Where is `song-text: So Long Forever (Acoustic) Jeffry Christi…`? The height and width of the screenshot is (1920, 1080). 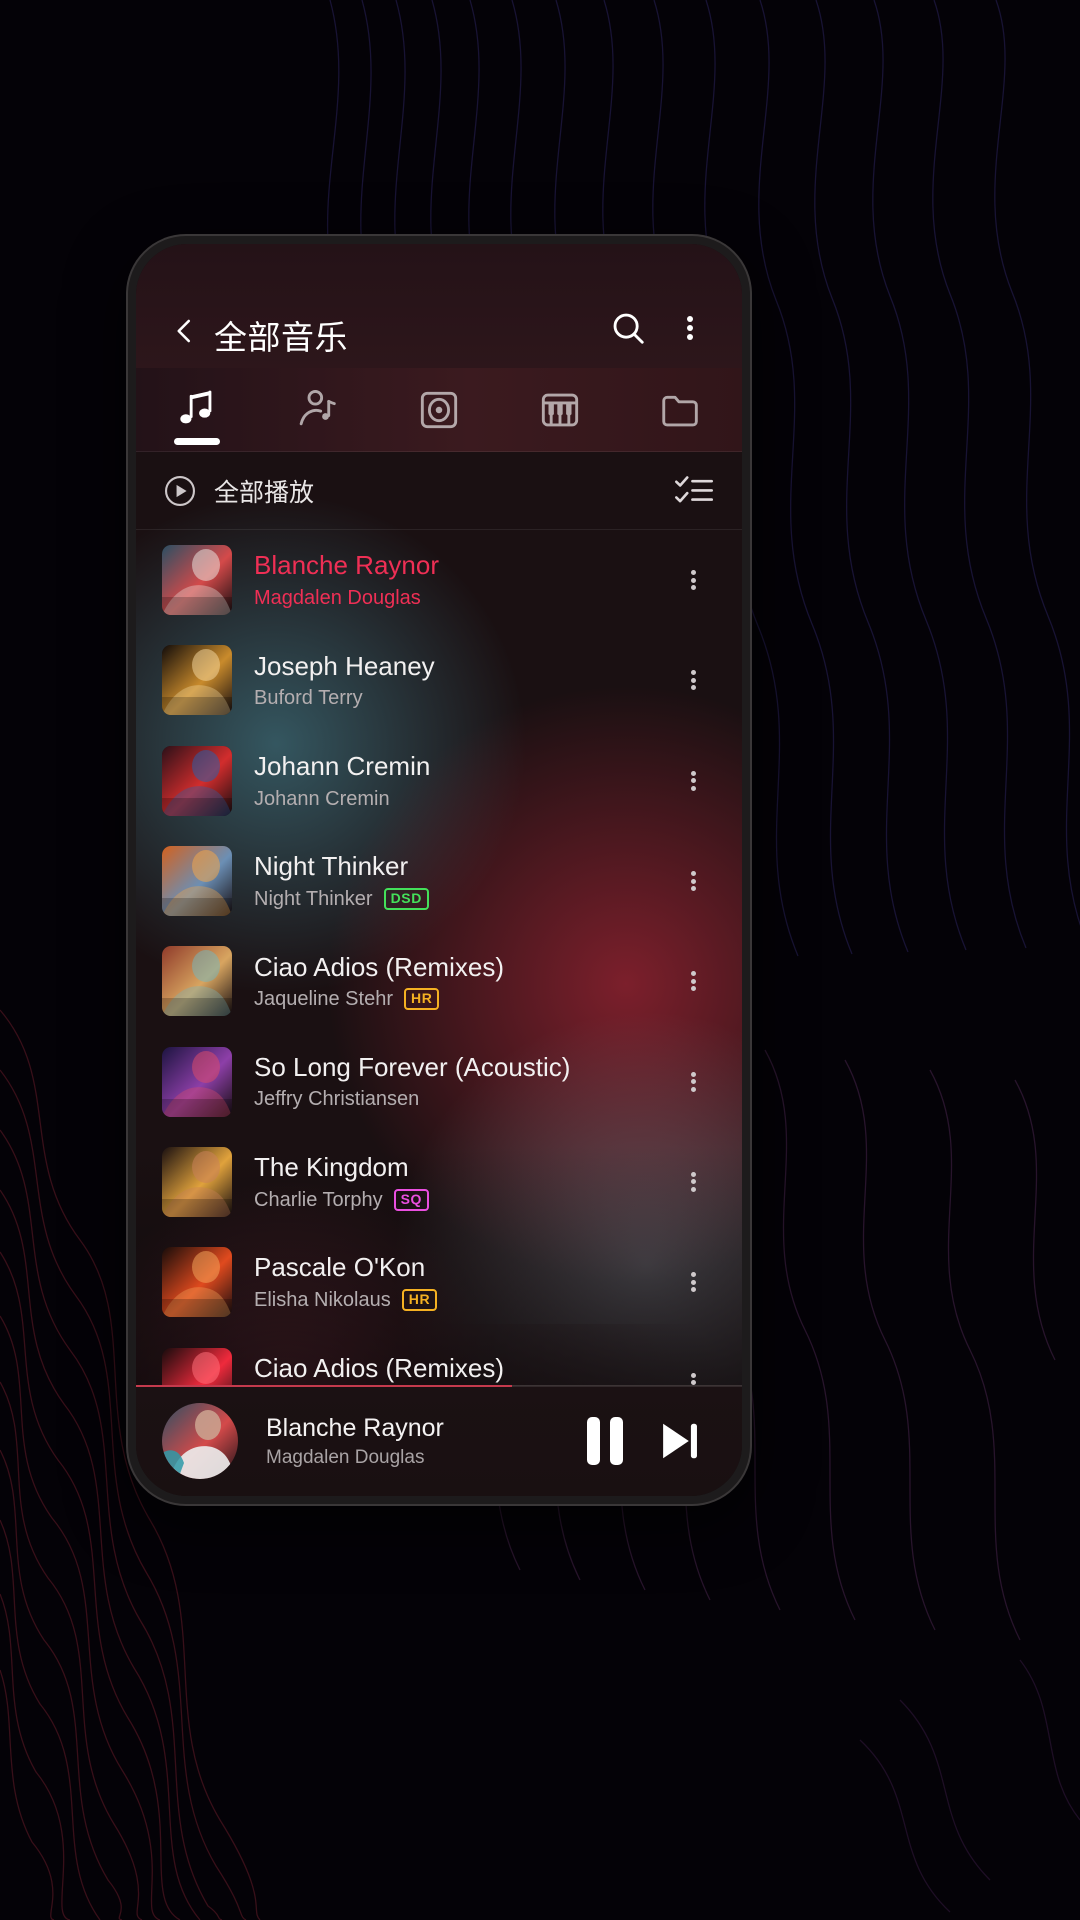 song-text: So Long Forever (Acoustic) Jeffry Christi… is located at coordinates (460, 1082).